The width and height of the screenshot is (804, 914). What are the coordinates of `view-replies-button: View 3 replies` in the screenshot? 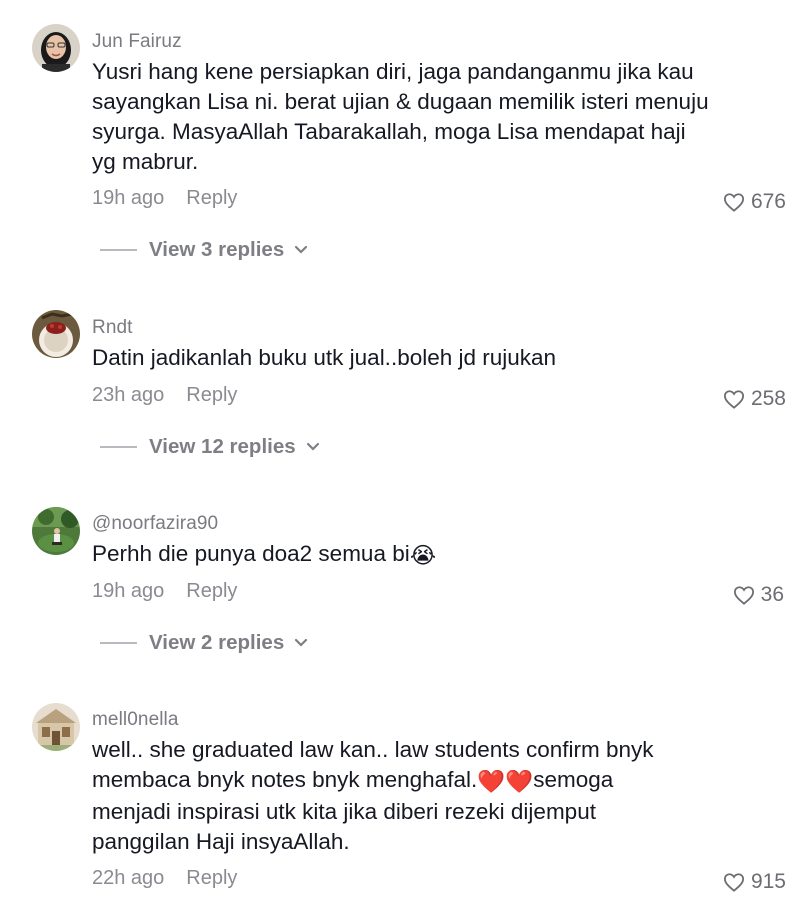 It's located at (204, 250).